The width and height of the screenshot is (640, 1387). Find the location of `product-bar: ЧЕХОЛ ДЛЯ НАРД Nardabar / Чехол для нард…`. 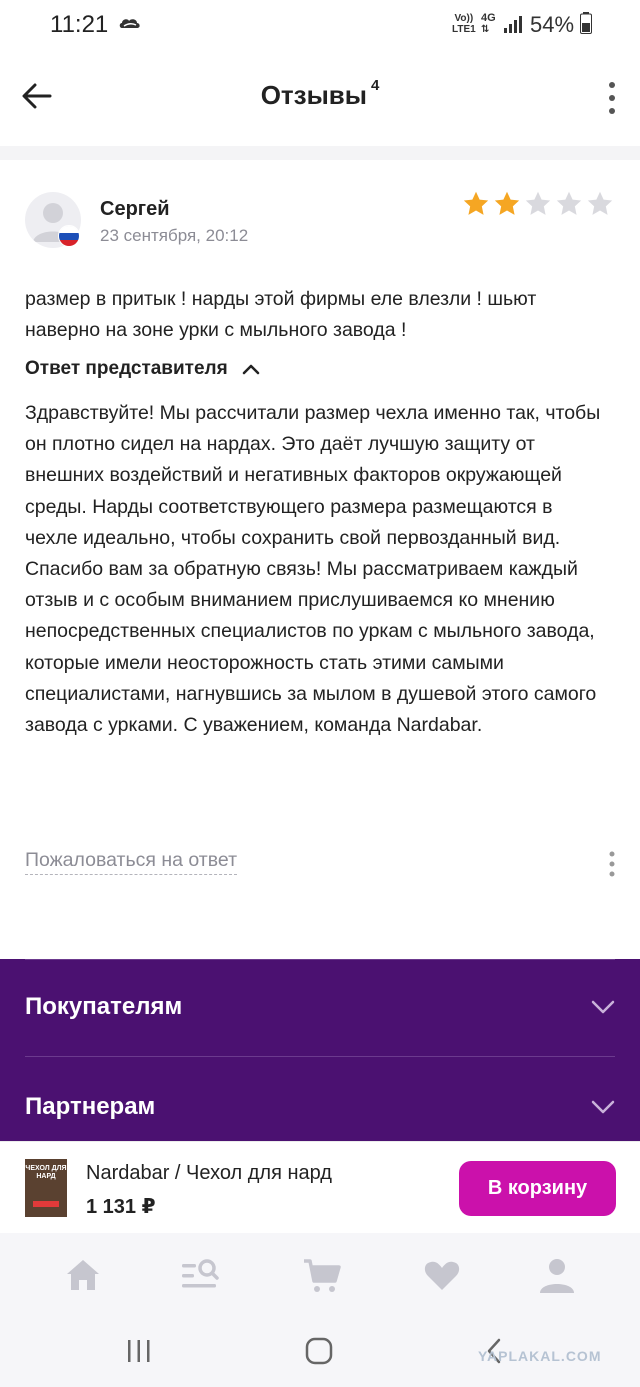

product-bar: ЧЕХОЛ ДЛЯ НАРД Nardabar / Чехол для нард… is located at coordinates (320, 1187).